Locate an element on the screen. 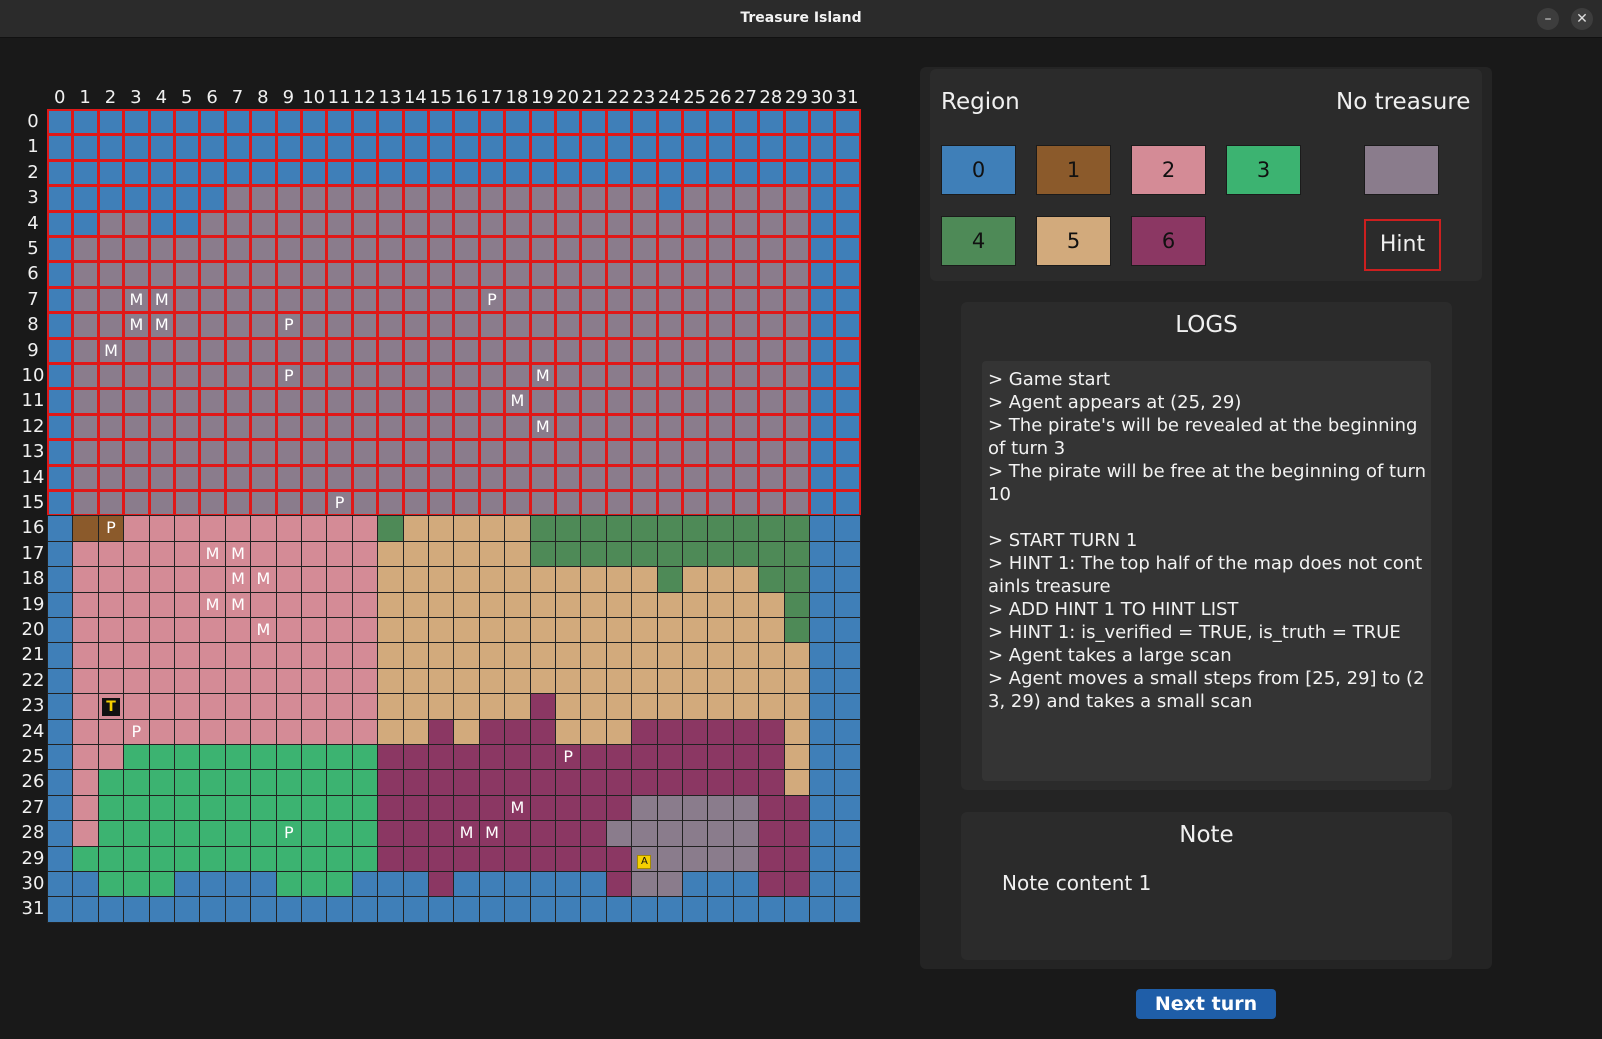 The image size is (1602, 1039). map-cell: P is located at coordinates (568, 757).